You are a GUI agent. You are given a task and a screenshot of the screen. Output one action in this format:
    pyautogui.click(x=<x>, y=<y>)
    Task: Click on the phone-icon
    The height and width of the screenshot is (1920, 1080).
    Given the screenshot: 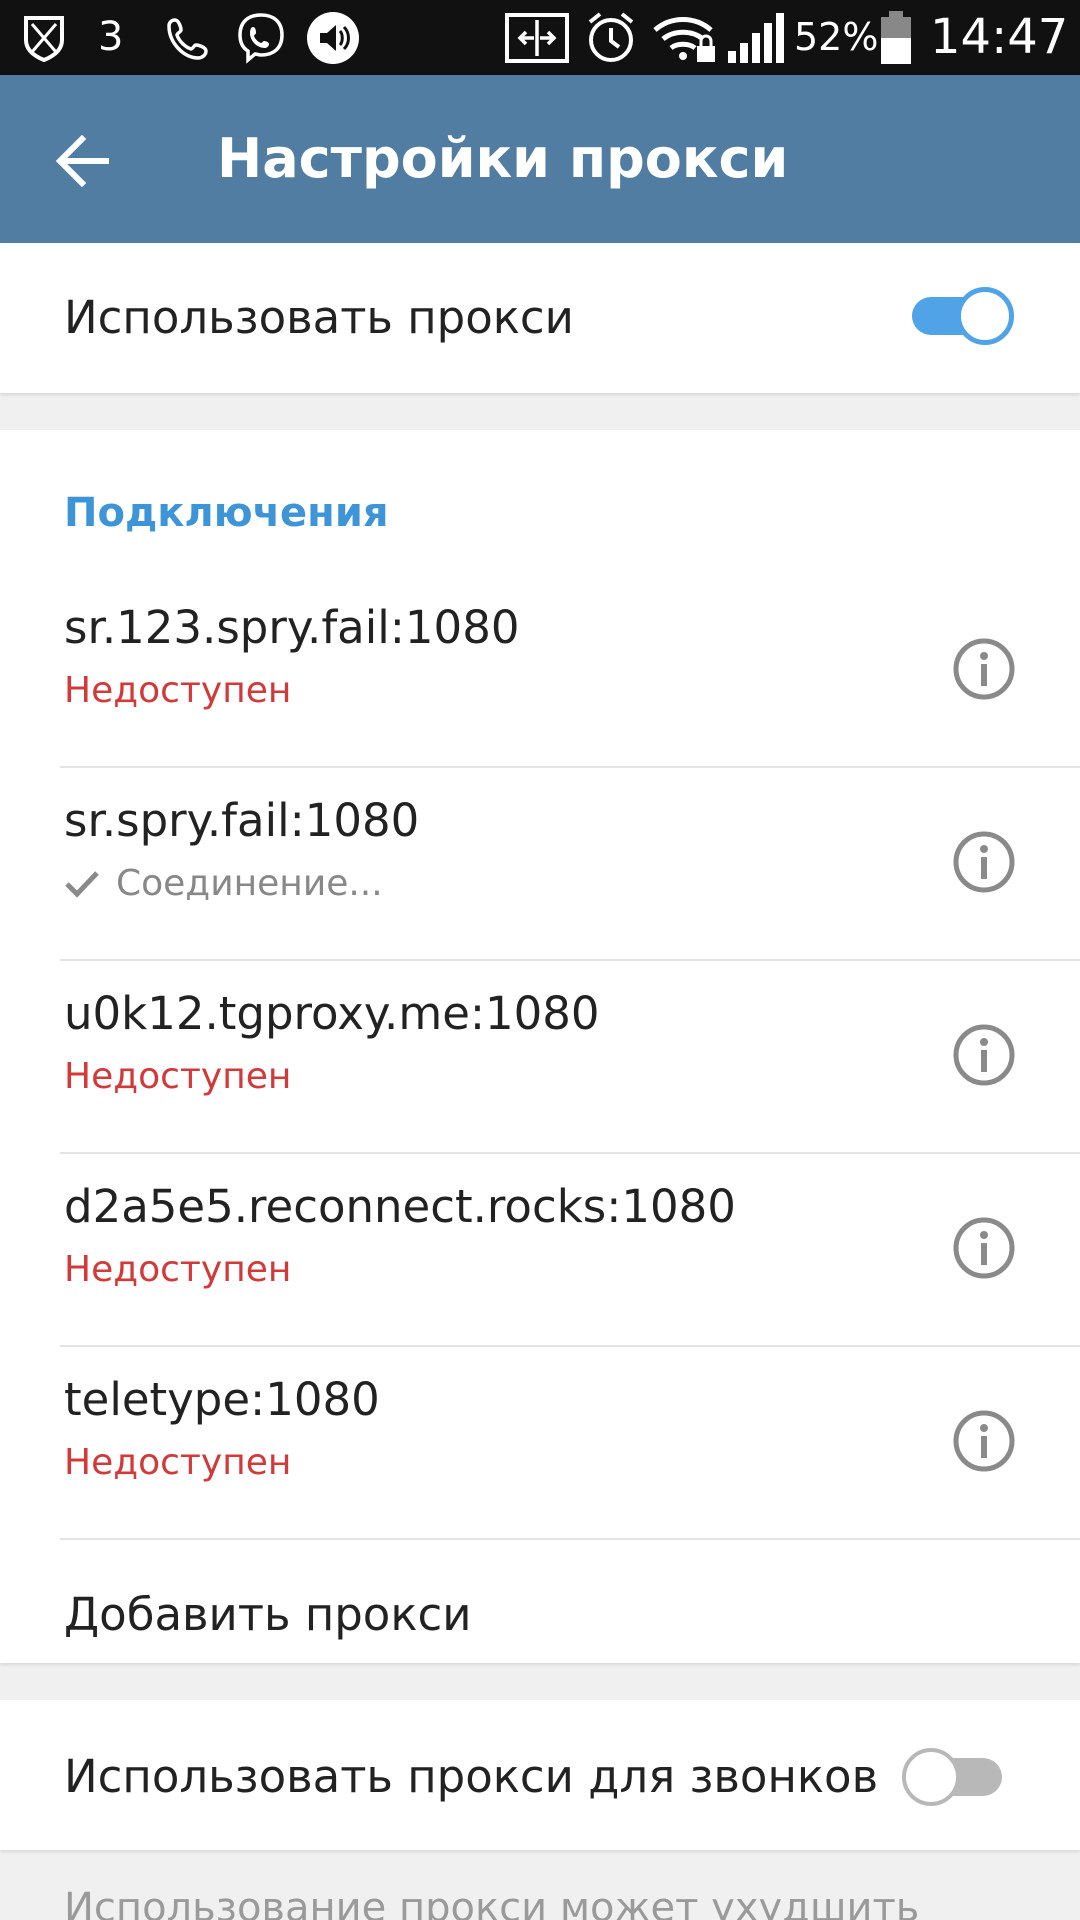 What is the action you would take?
    pyautogui.click(x=189, y=37)
    